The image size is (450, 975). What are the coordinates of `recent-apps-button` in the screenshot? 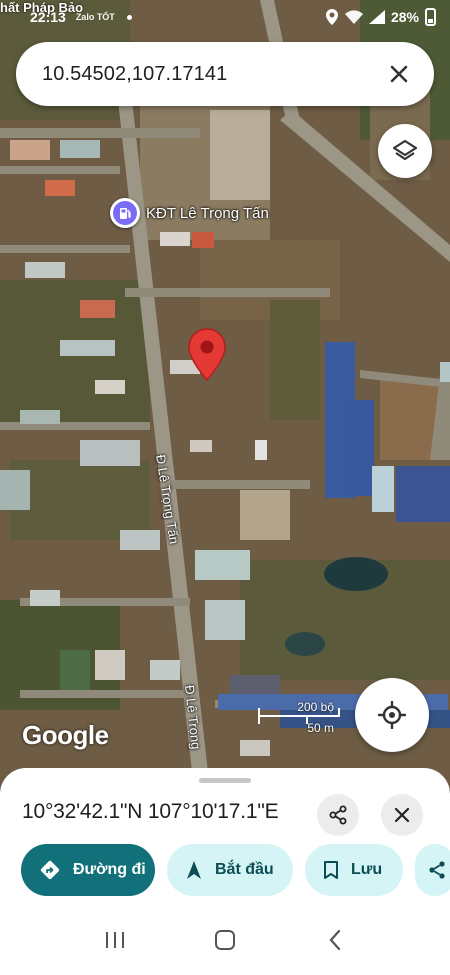 It's located at (115, 940).